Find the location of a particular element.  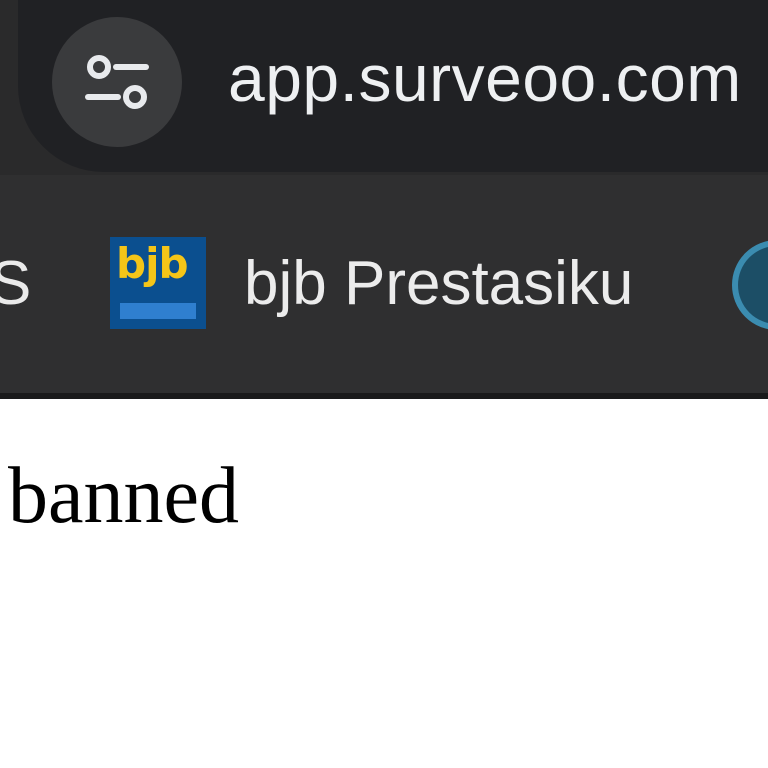

bookmark-item-bjb-prestasiku: bjb bjb Prestasiku is located at coordinates (371, 283).